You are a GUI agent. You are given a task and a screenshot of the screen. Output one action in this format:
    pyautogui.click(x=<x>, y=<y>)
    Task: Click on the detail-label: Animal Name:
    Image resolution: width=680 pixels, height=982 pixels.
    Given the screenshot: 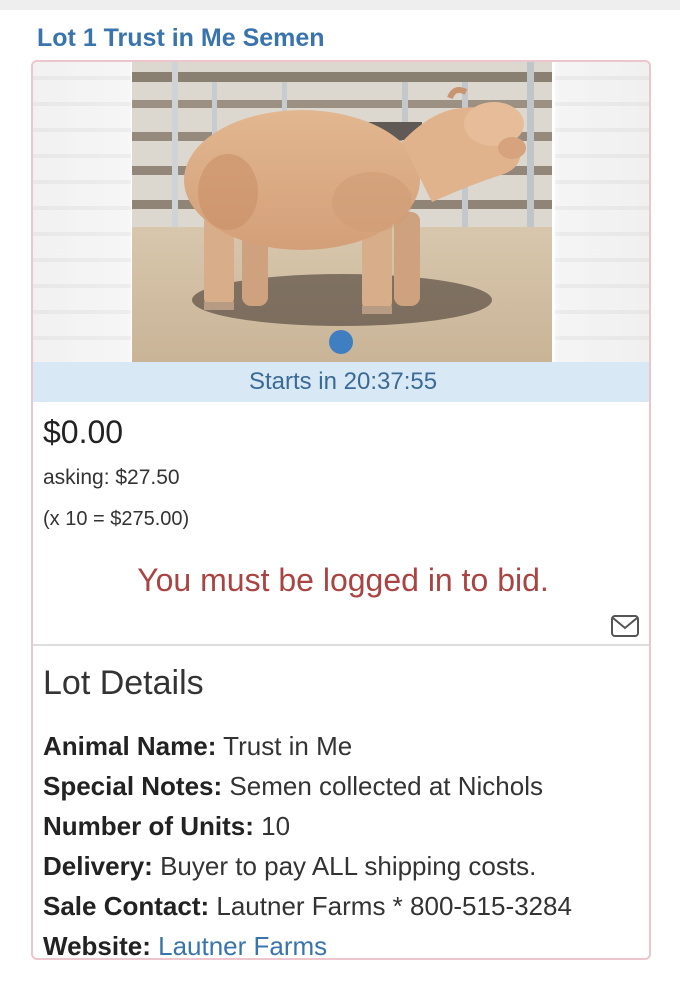 What is the action you would take?
    pyautogui.click(x=130, y=746)
    